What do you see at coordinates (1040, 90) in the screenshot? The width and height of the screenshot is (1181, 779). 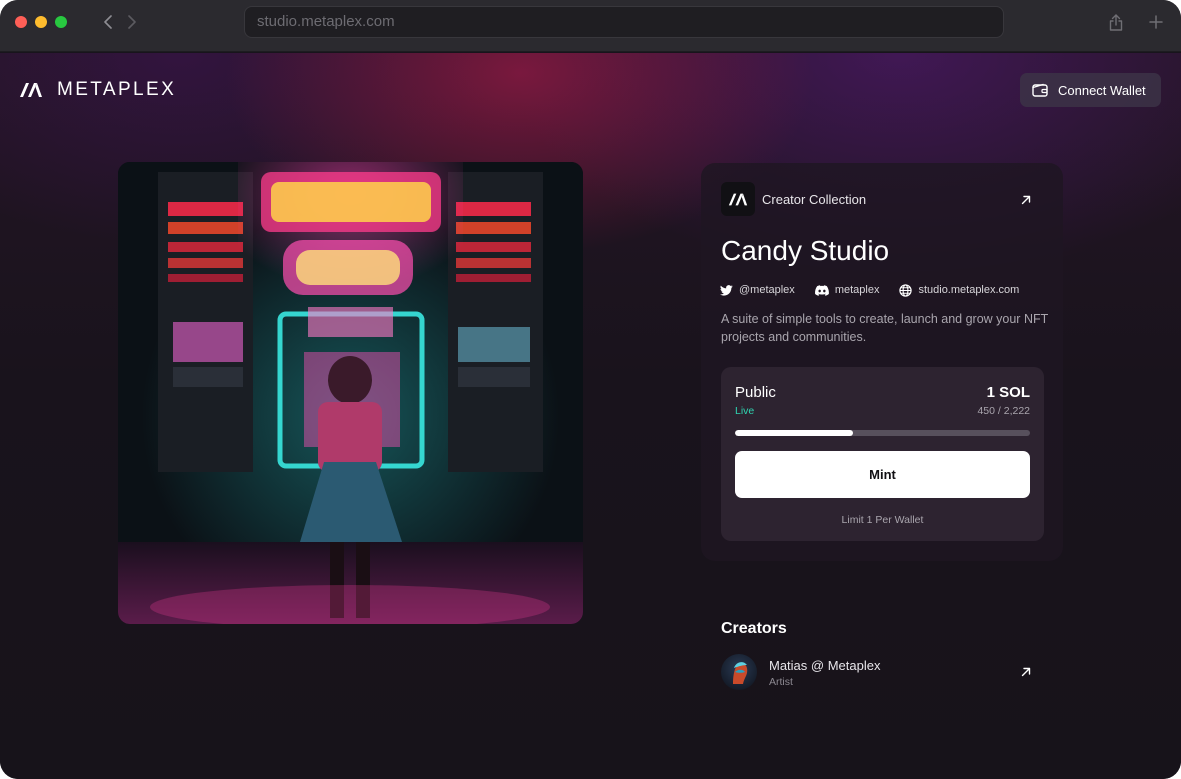 I see `wallet-icon` at bounding box center [1040, 90].